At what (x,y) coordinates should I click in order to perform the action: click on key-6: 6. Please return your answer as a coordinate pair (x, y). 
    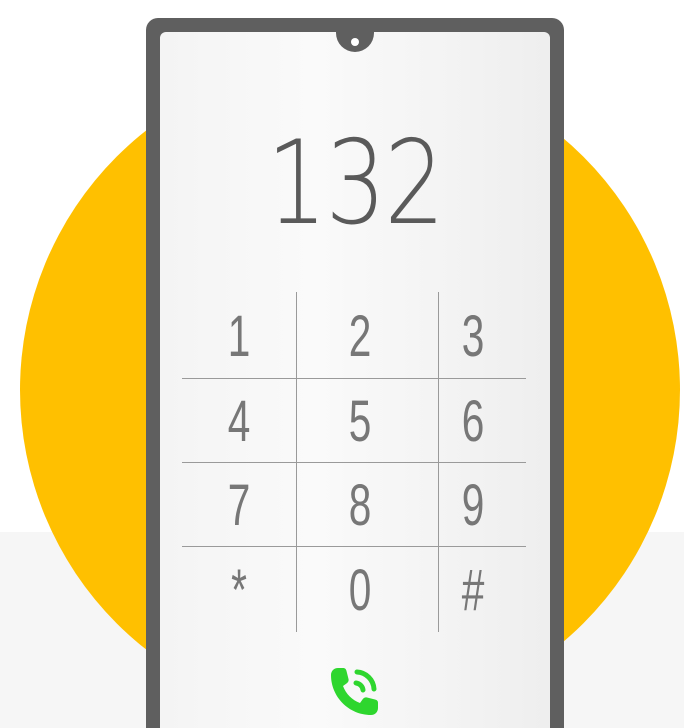
    Looking at the image, I should click on (473, 421).